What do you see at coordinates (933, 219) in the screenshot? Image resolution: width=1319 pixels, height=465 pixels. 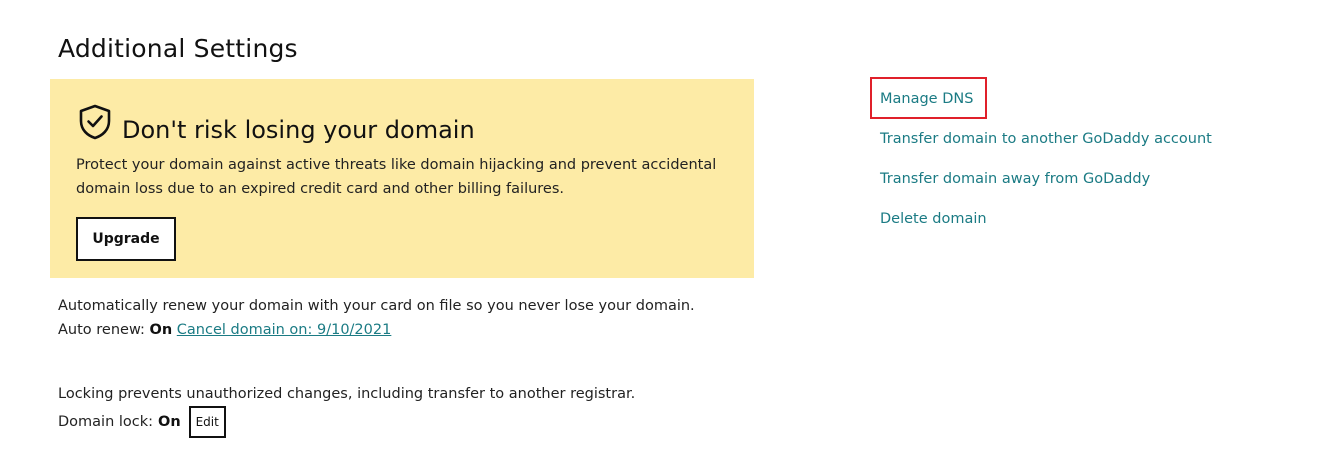 I see `delete-domain-link: Delete domain` at bounding box center [933, 219].